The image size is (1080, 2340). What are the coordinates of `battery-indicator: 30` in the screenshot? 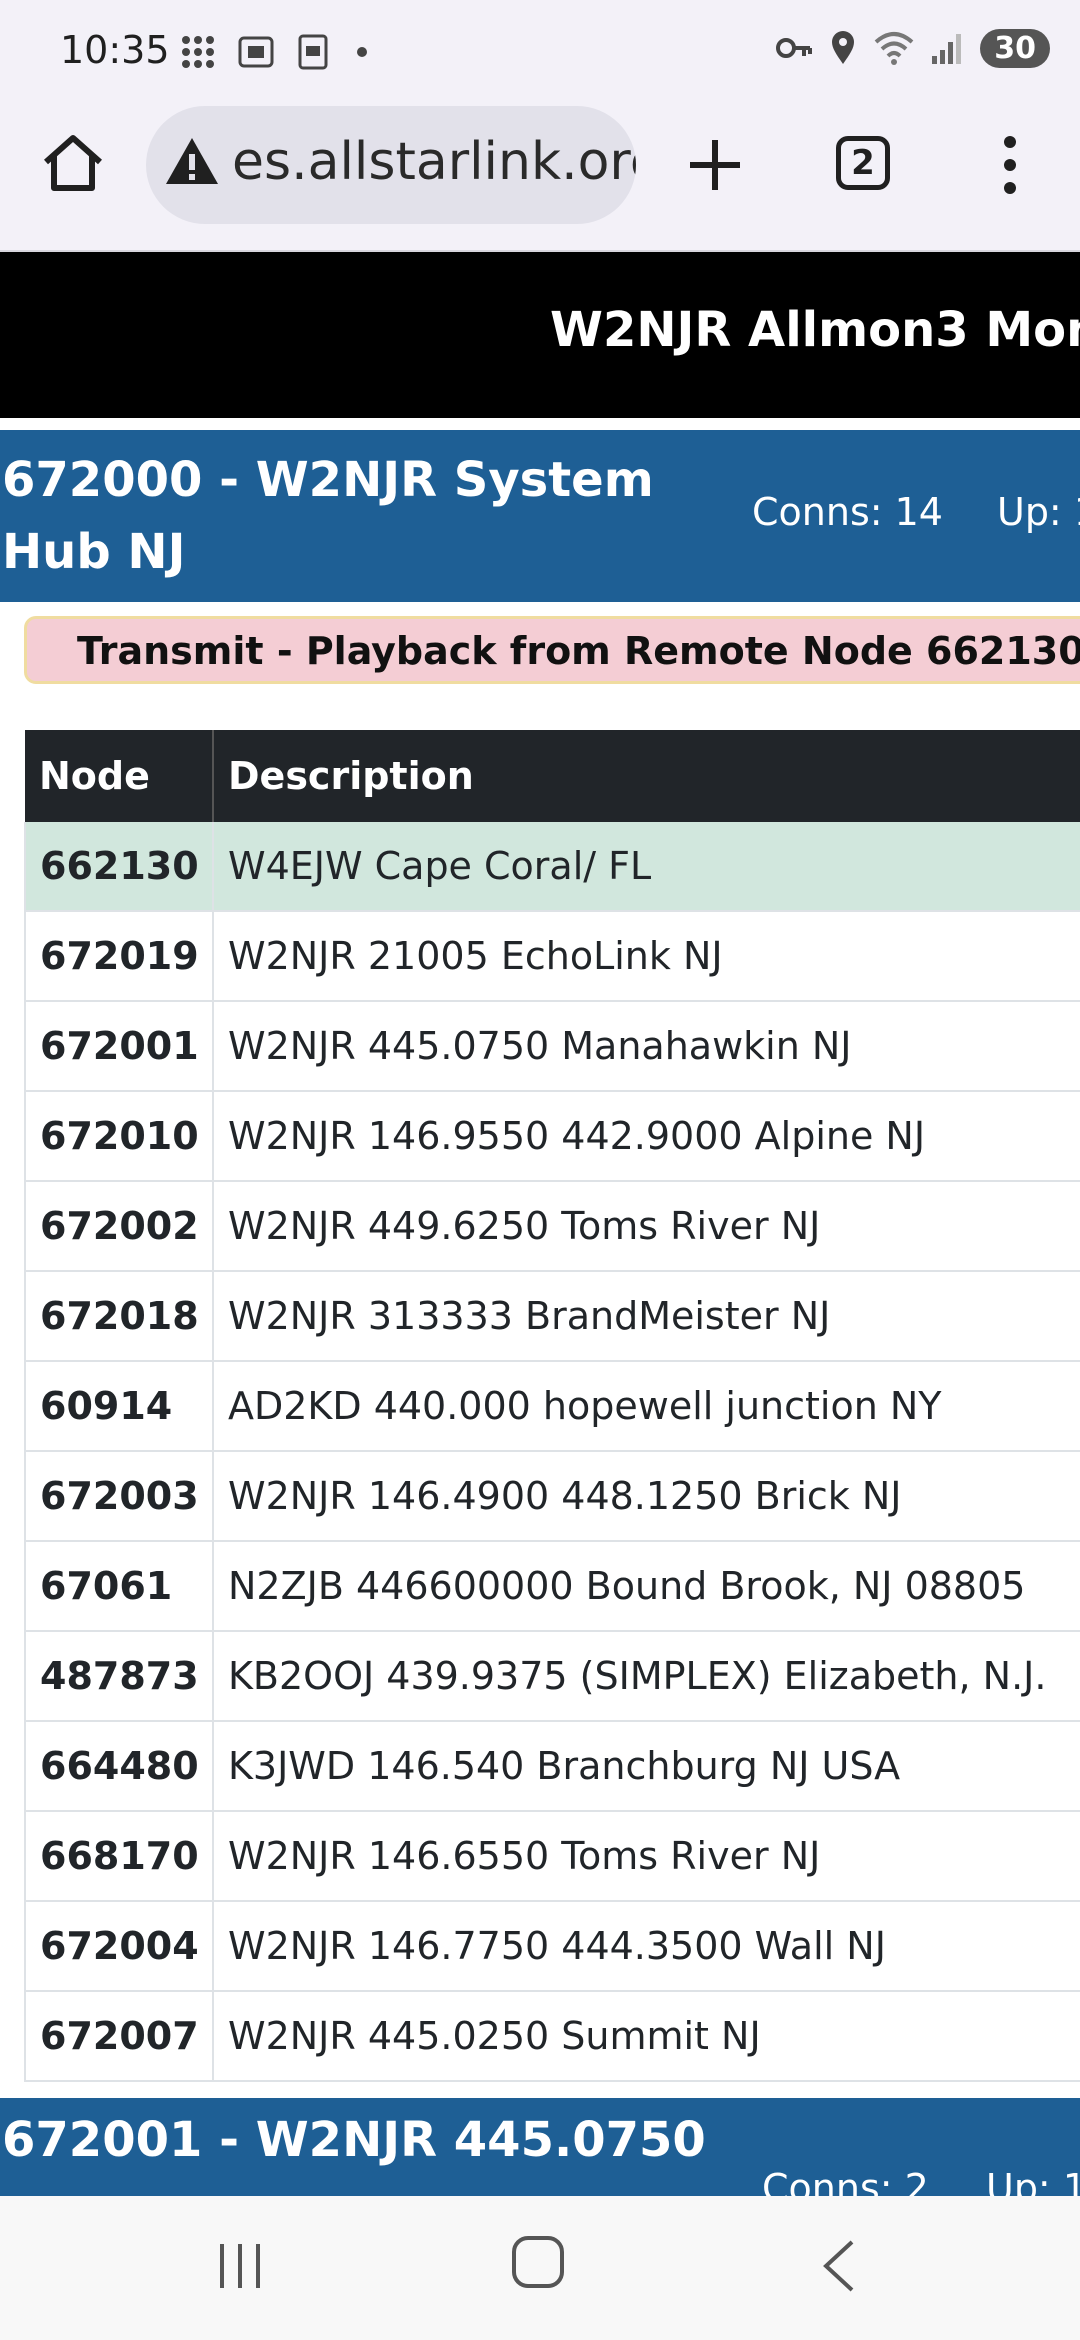 It's located at (1015, 48).